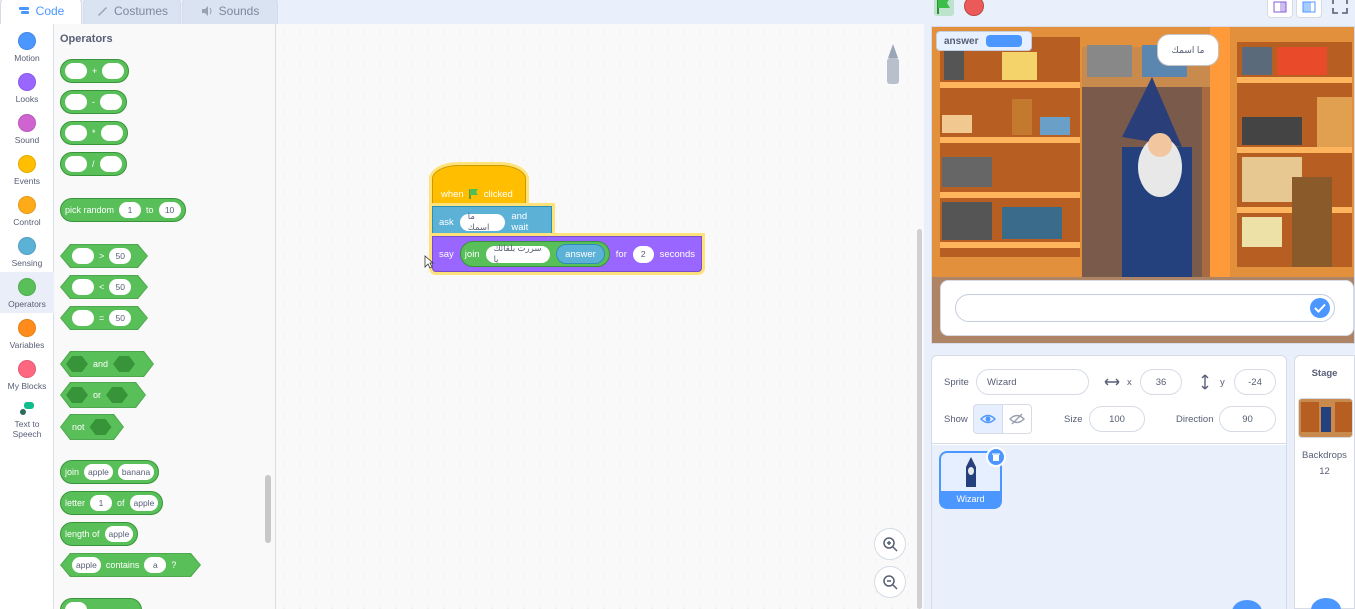 Image resolution: width=1355 pixels, height=609 pixels. I want to click on direction-input: 90, so click(1247, 419).